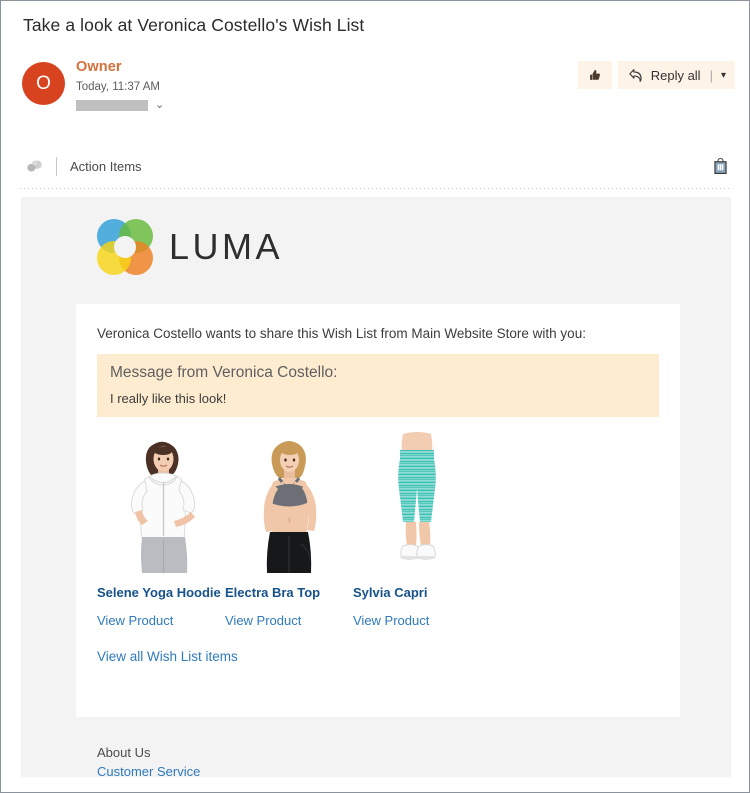 The image size is (750, 793). I want to click on brand-wordmark: LUMA, so click(226, 246).